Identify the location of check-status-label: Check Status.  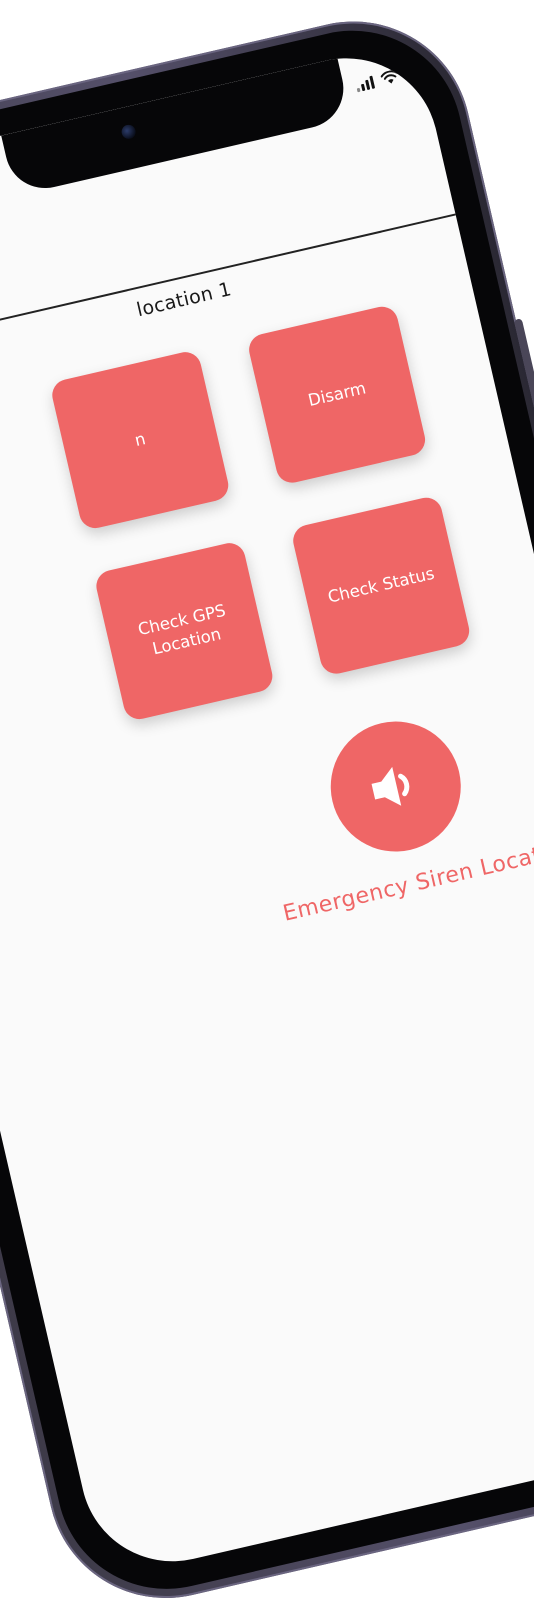
(381, 585).